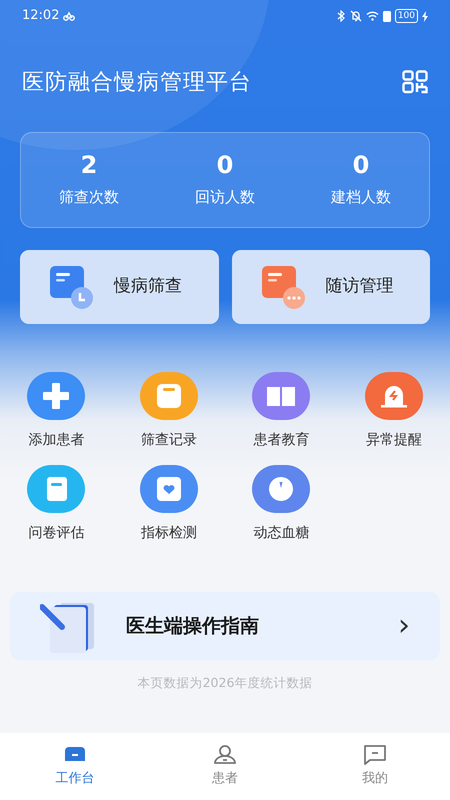 The width and height of the screenshot is (450, 800). I want to click on feature-button: 筛查记录, so click(168, 411).